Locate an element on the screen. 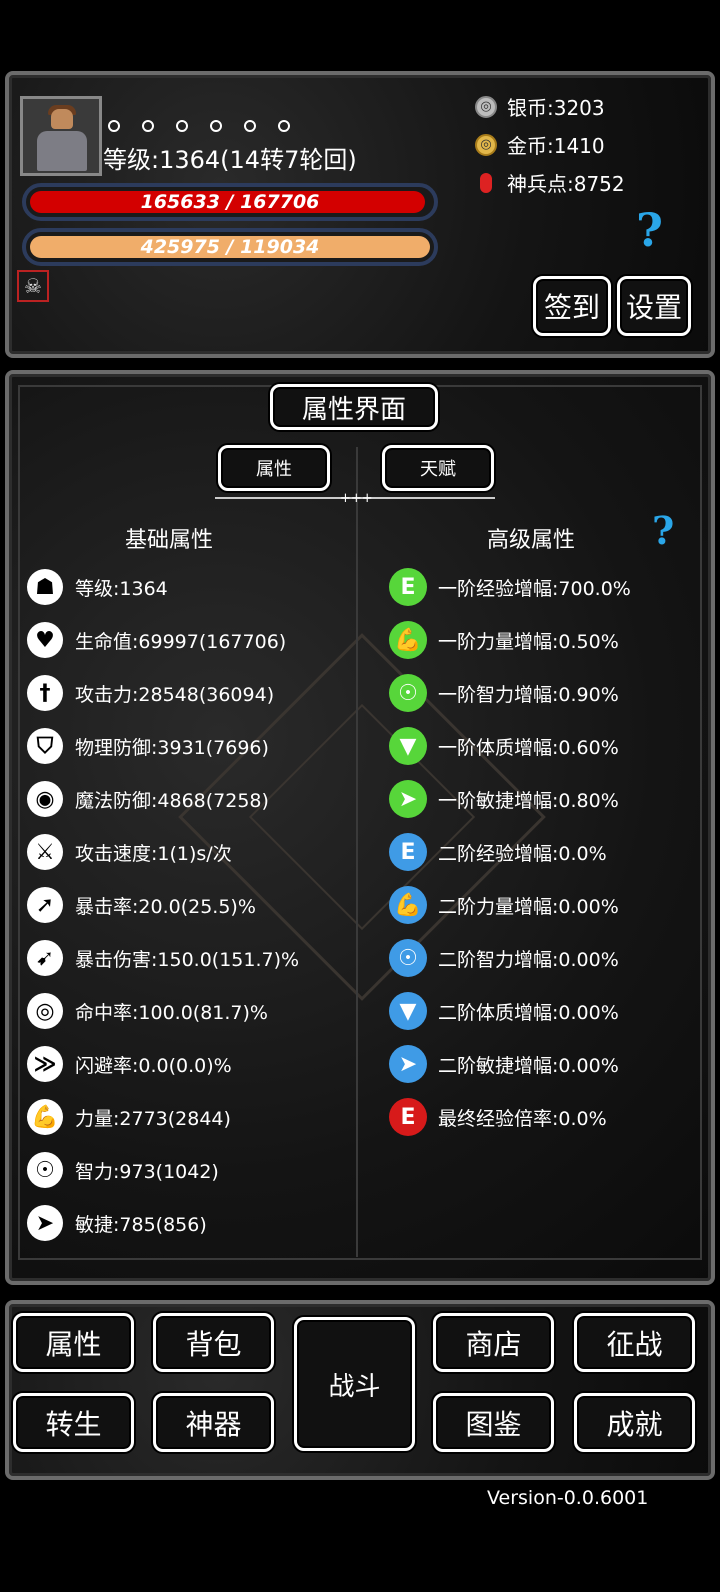 The height and width of the screenshot is (1592, 720). basic-stat-label: 攻击速度:1(1)s/次 is located at coordinates (153, 853).